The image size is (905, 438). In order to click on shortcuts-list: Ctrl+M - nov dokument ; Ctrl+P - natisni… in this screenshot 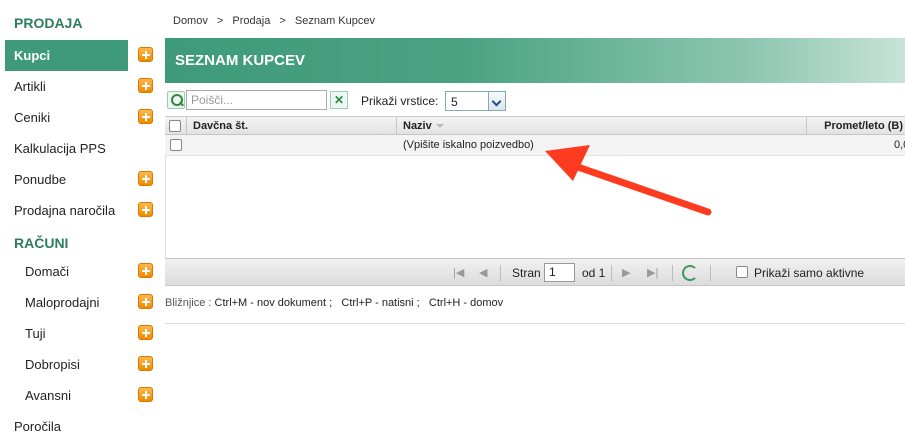, I will do `click(359, 303)`.